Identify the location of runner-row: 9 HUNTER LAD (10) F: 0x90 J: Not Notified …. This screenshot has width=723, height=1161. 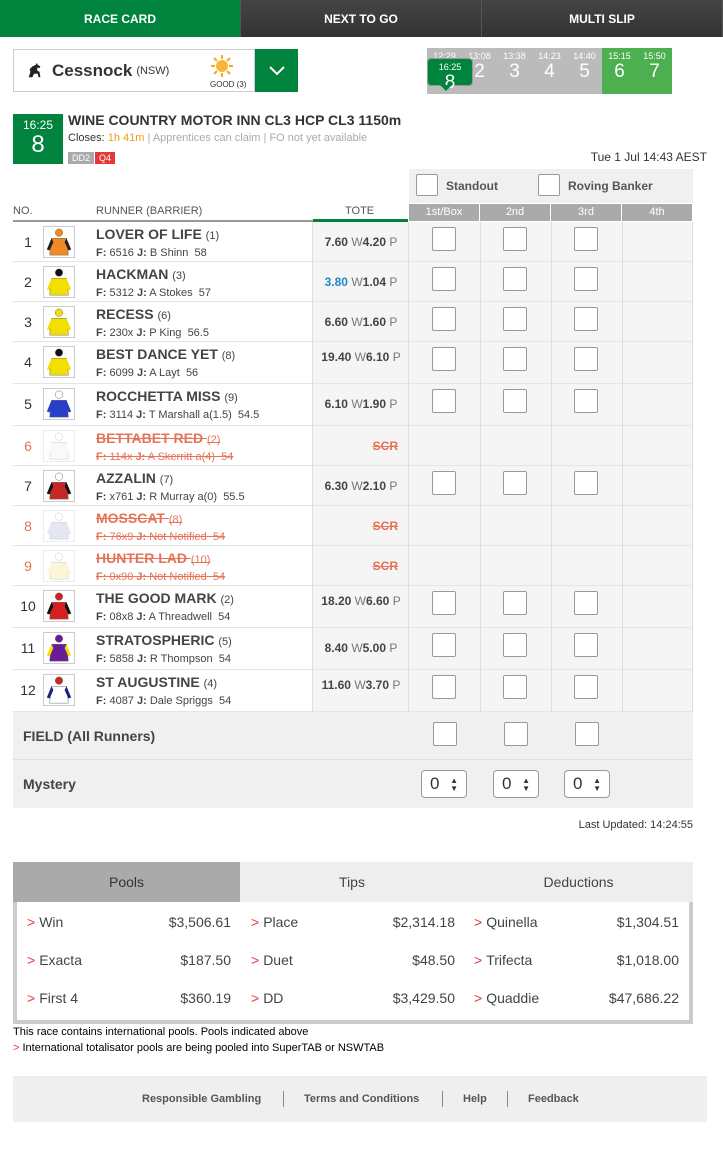
(353, 566).